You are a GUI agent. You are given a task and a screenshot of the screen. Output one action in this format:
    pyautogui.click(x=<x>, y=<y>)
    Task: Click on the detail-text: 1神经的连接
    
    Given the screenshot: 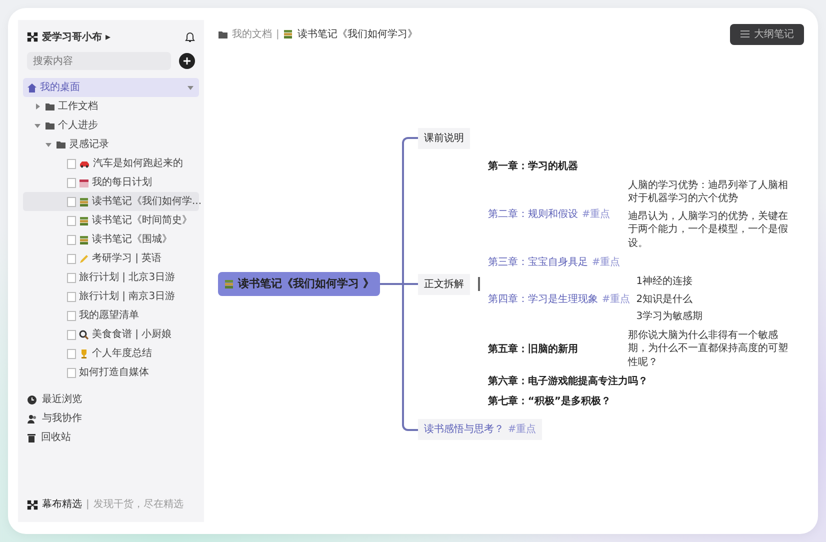 What is the action you would take?
    pyautogui.click(x=719, y=282)
    